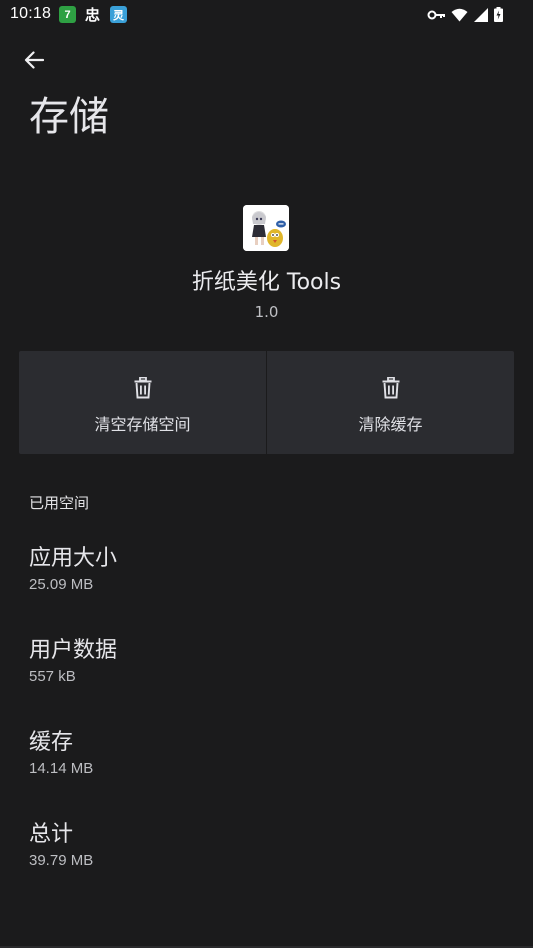 The image size is (533, 948). What do you see at coordinates (69, 117) in the screenshot?
I see `page-title: 存储` at bounding box center [69, 117].